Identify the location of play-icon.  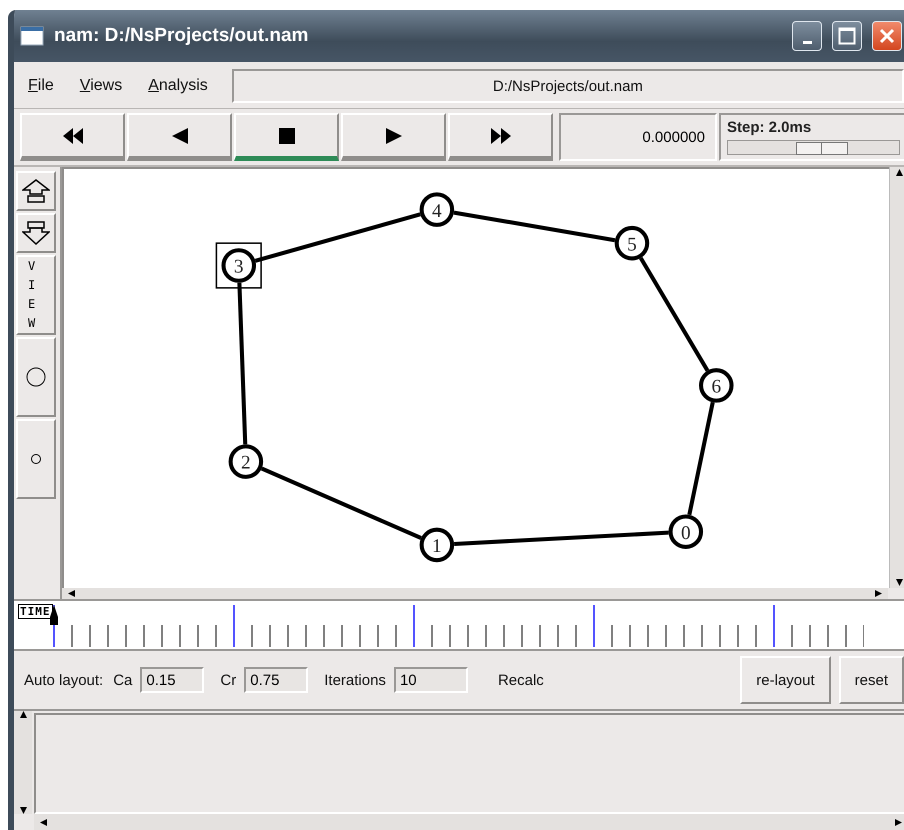
(394, 136).